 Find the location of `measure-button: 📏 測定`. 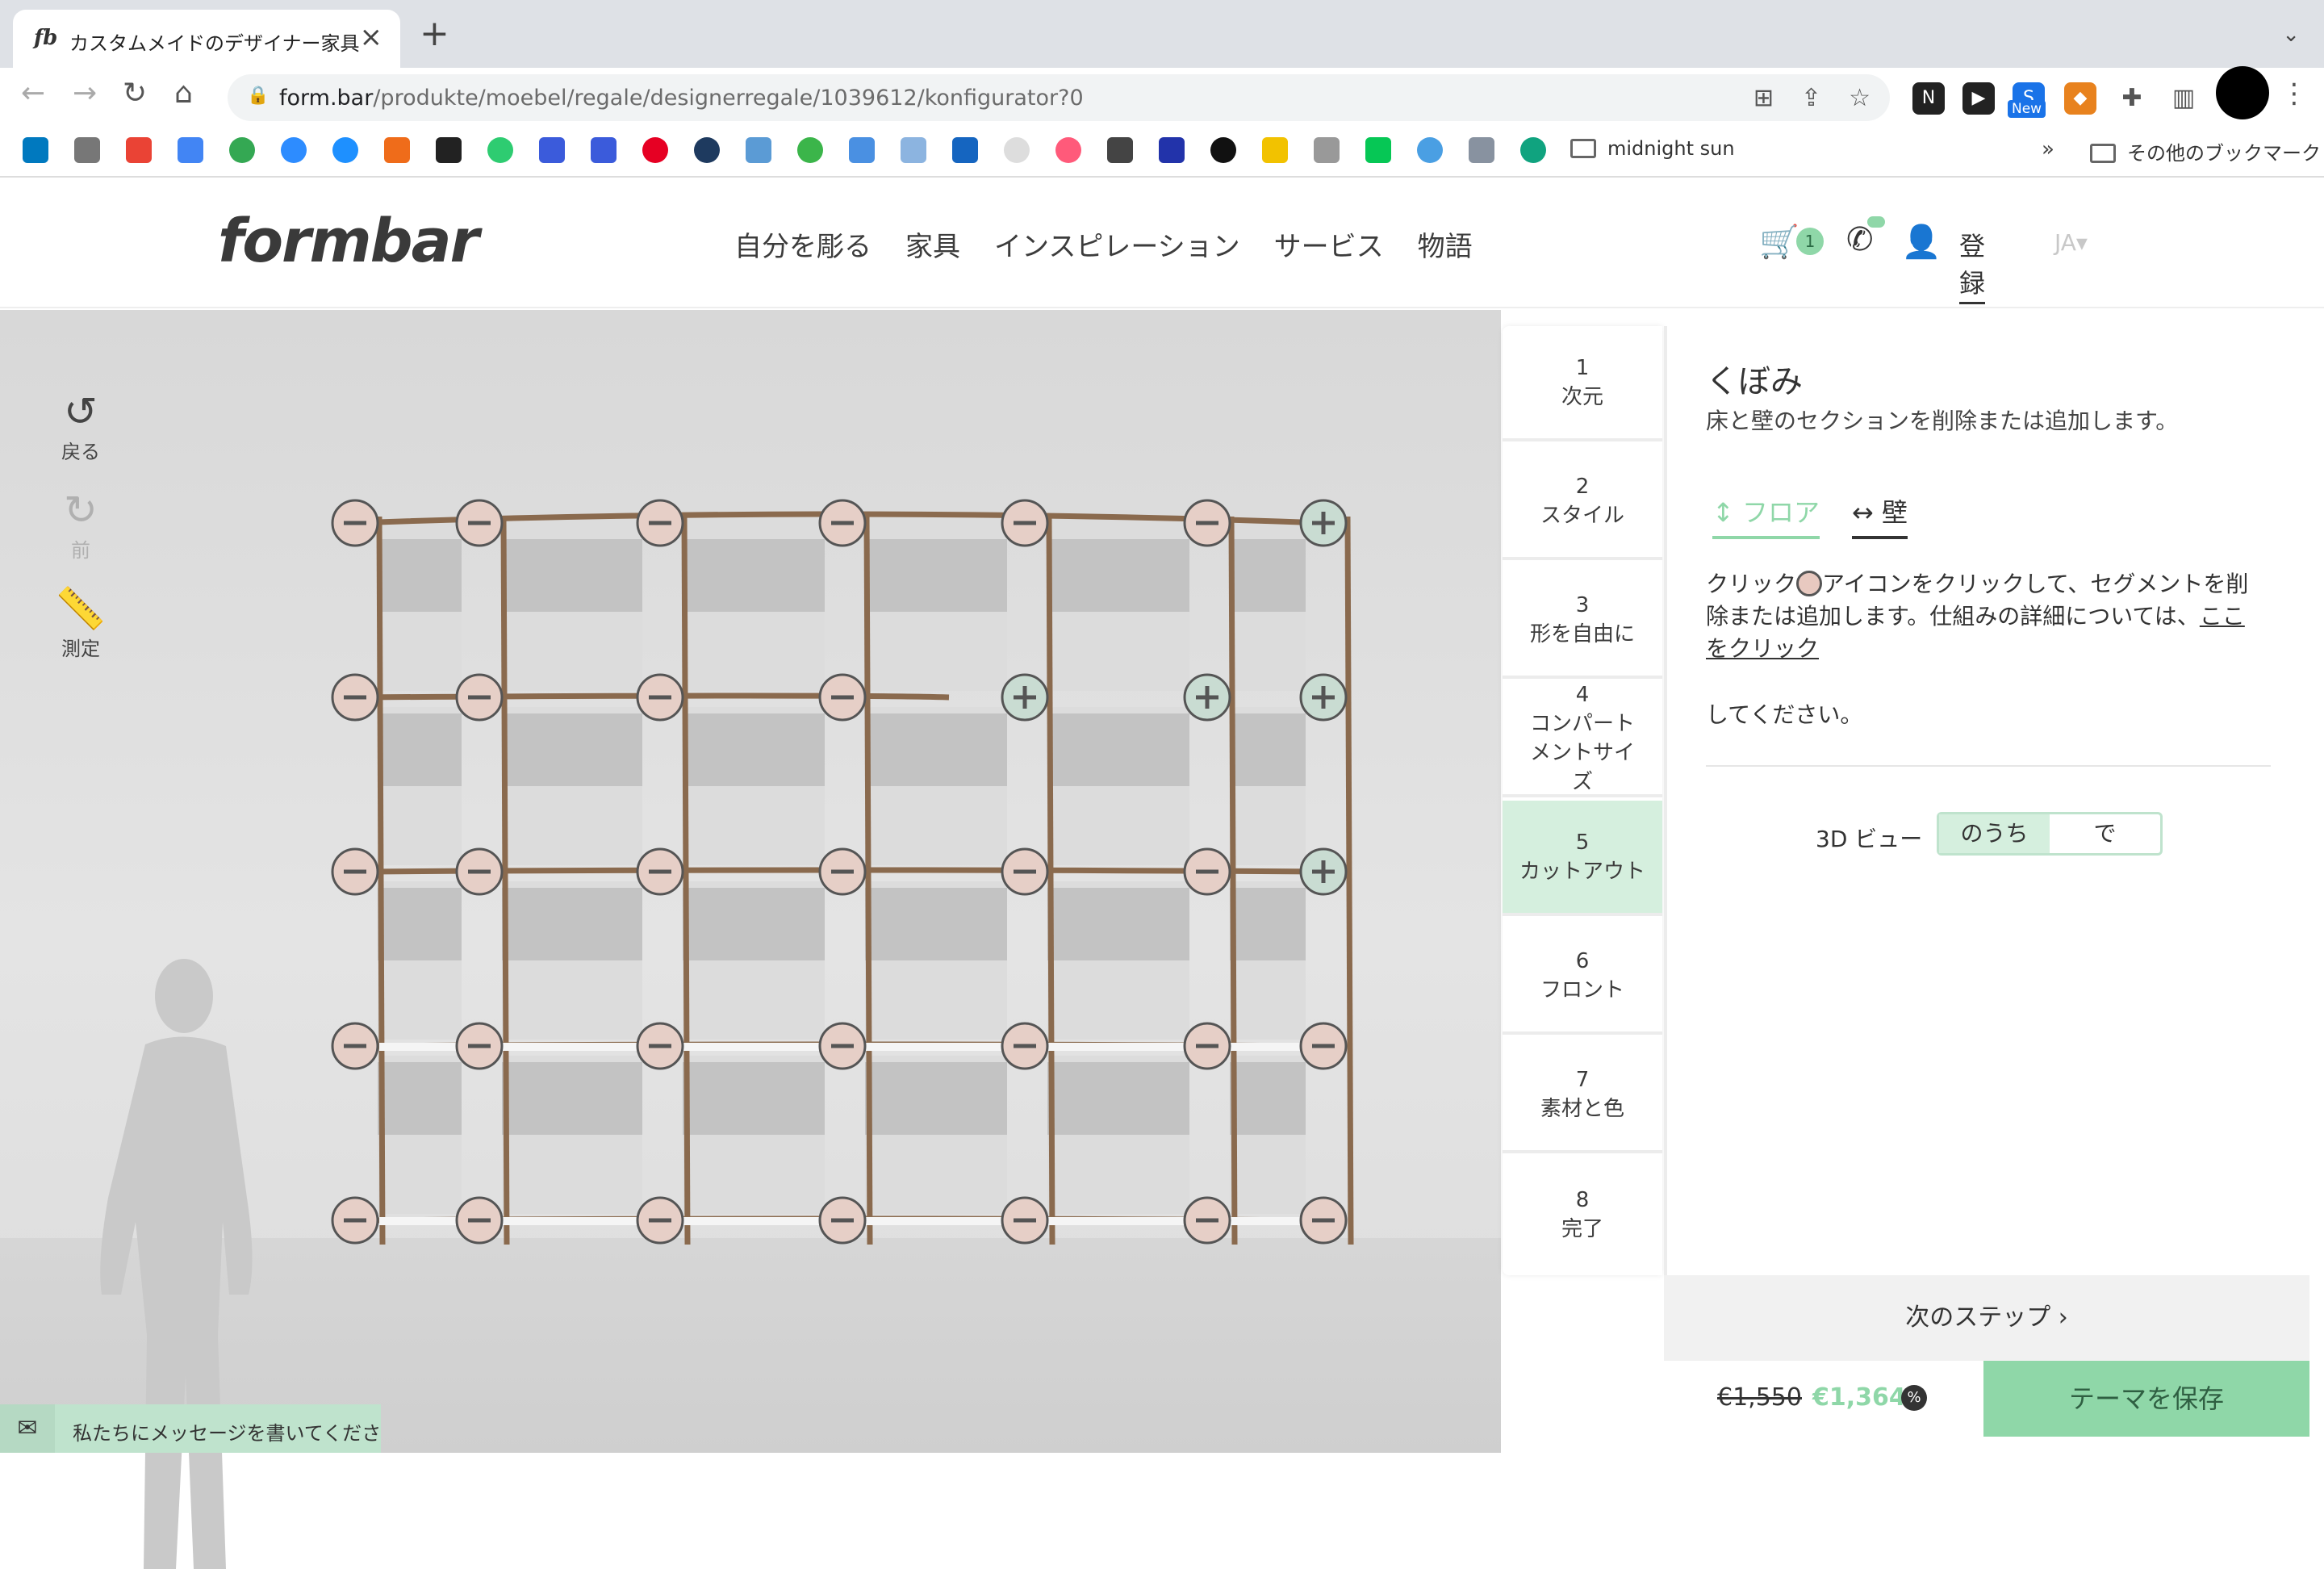

measure-button: 📏 測定 is located at coordinates (80, 623).